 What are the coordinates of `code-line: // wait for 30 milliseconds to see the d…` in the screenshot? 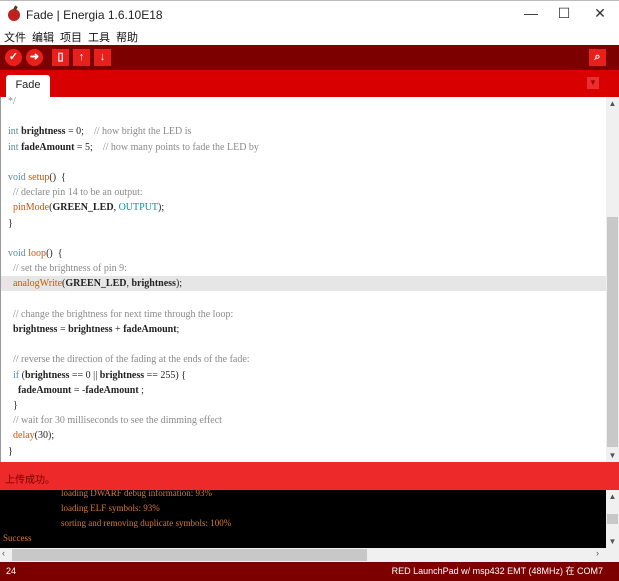 It's located at (115, 420).